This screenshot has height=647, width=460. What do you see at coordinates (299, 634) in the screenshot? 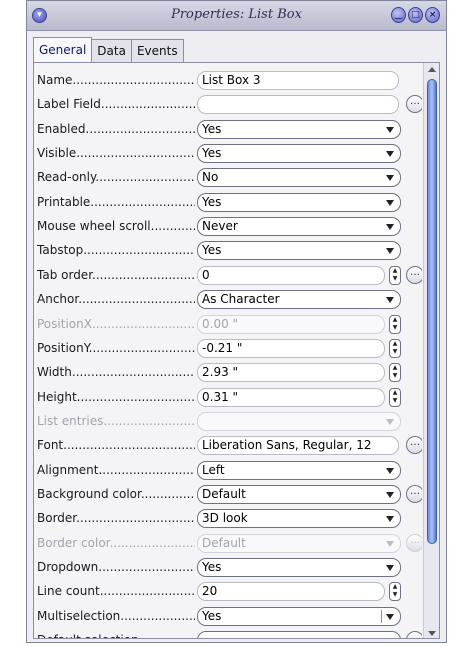
I see `default-selection-dropdown` at bounding box center [299, 634].